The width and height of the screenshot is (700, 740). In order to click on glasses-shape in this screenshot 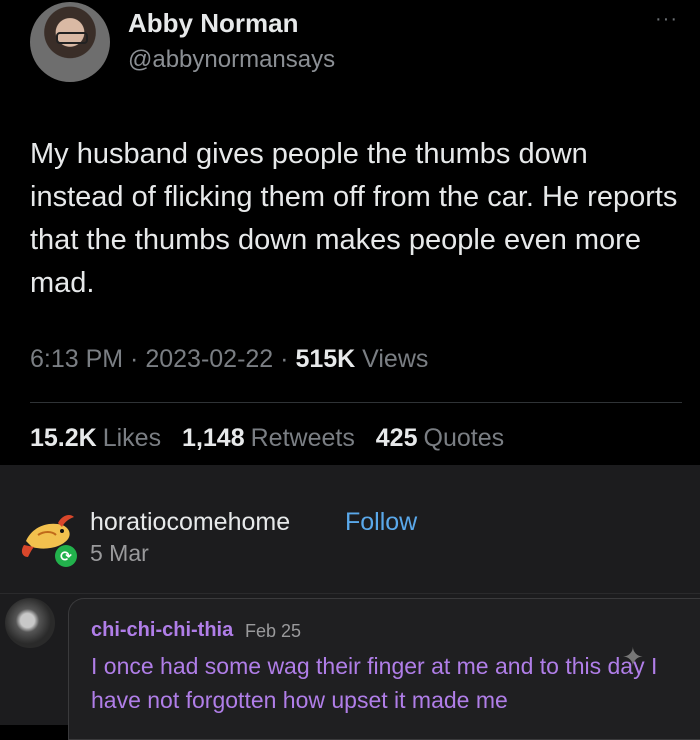, I will do `click(72, 38)`.